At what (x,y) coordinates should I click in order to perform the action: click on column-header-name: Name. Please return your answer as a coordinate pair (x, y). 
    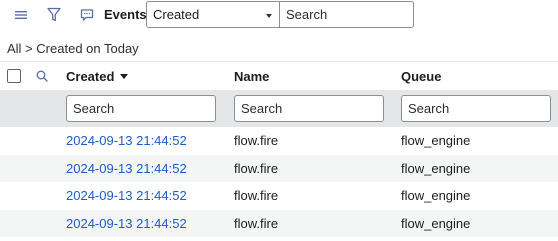
    Looking at the image, I should click on (251, 76).